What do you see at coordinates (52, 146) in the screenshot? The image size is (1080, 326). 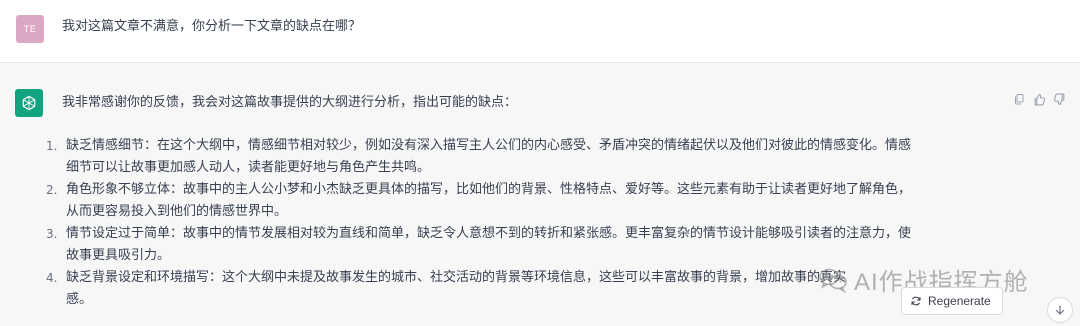 I see `list-number: 1.` at bounding box center [52, 146].